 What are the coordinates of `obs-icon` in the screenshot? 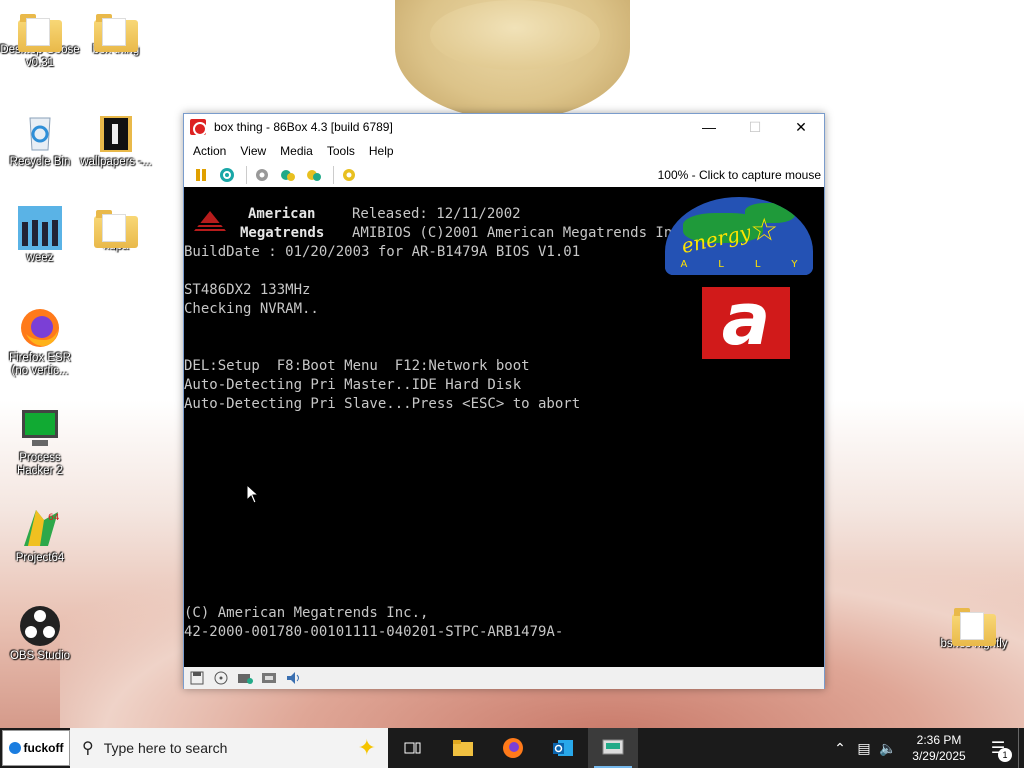 It's located at (40, 626).